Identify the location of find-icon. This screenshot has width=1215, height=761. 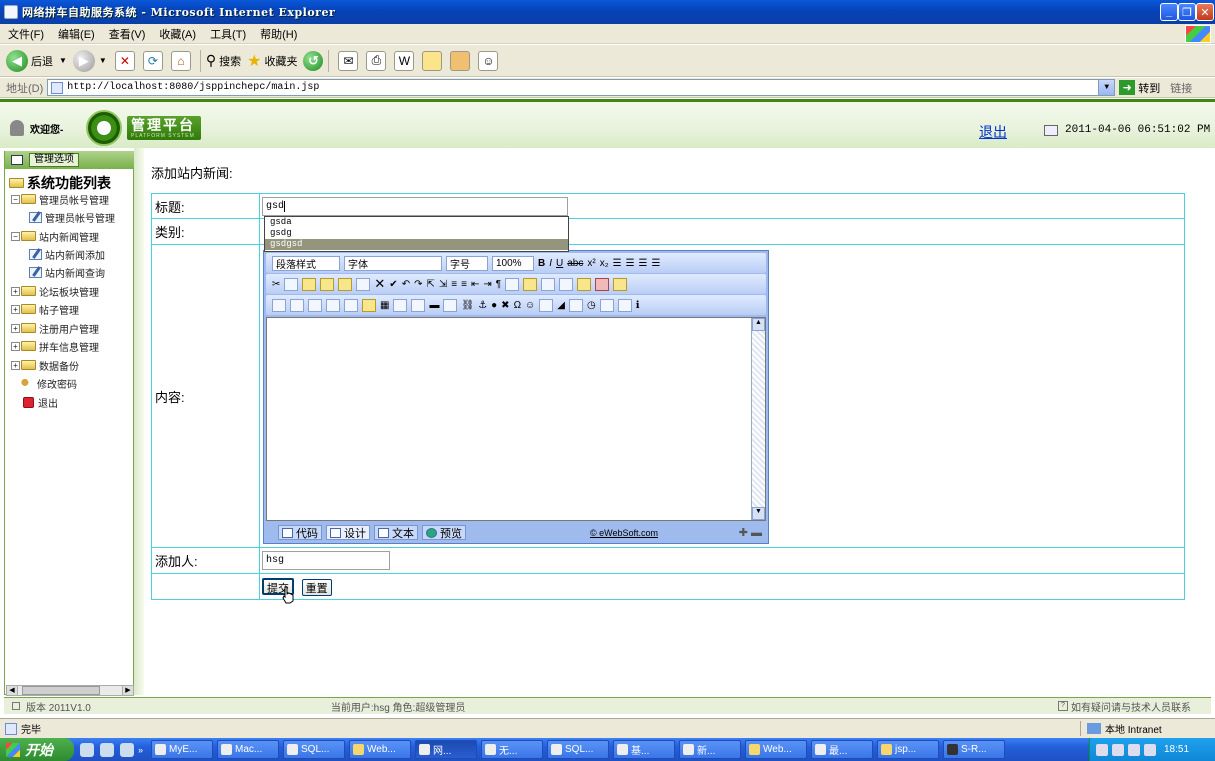
(363, 284).